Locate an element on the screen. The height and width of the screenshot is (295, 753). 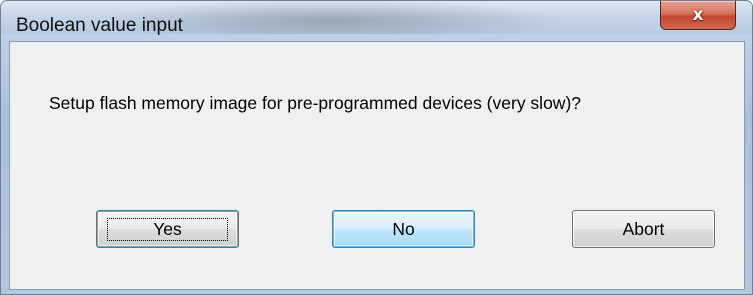
close-icon: x is located at coordinates (698, 14).